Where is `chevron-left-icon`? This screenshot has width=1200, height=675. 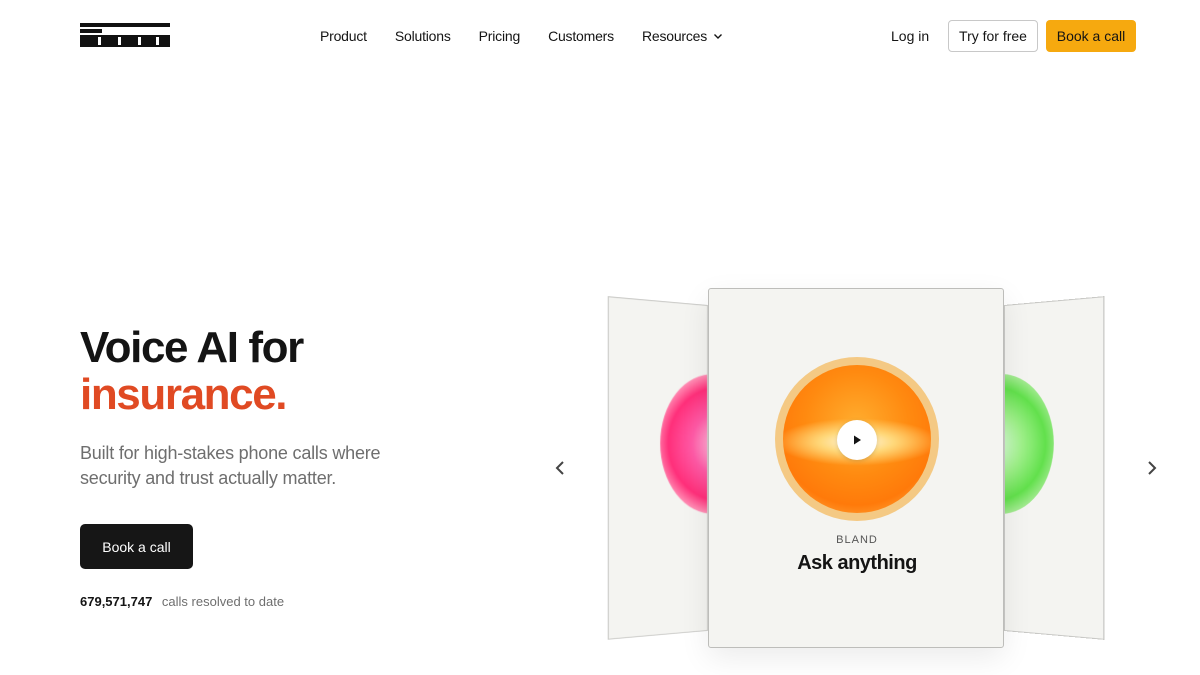
chevron-left-icon is located at coordinates (560, 468).